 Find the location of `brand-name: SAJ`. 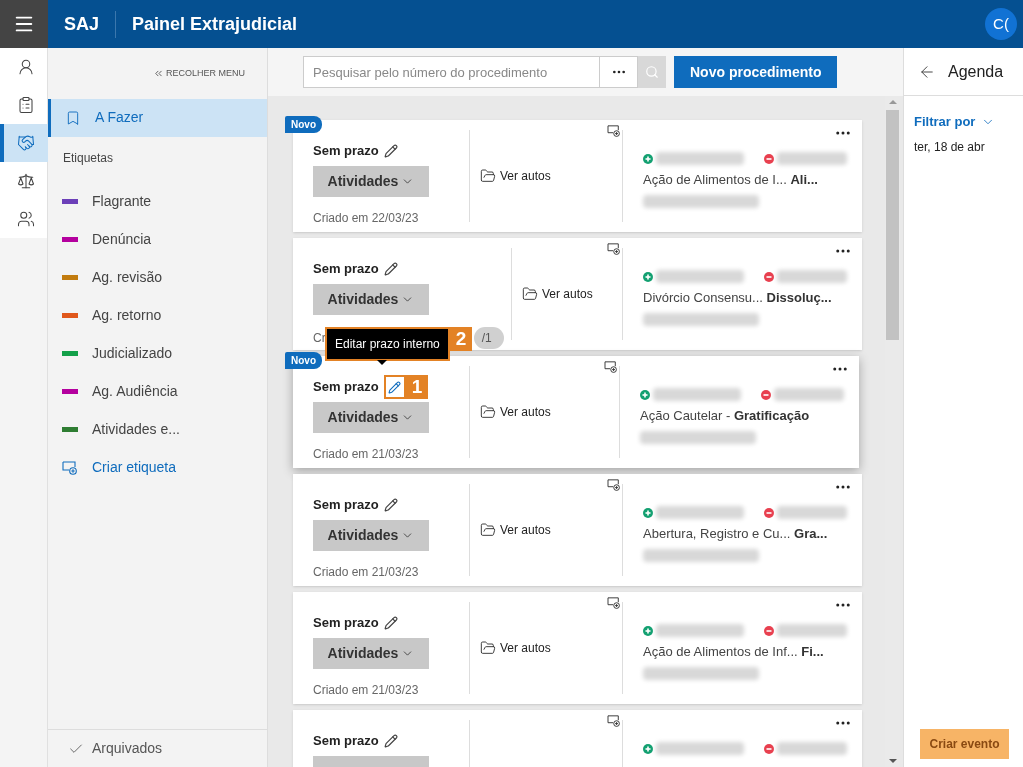

brand-name: SAJ is located at coordinates (90, 24).